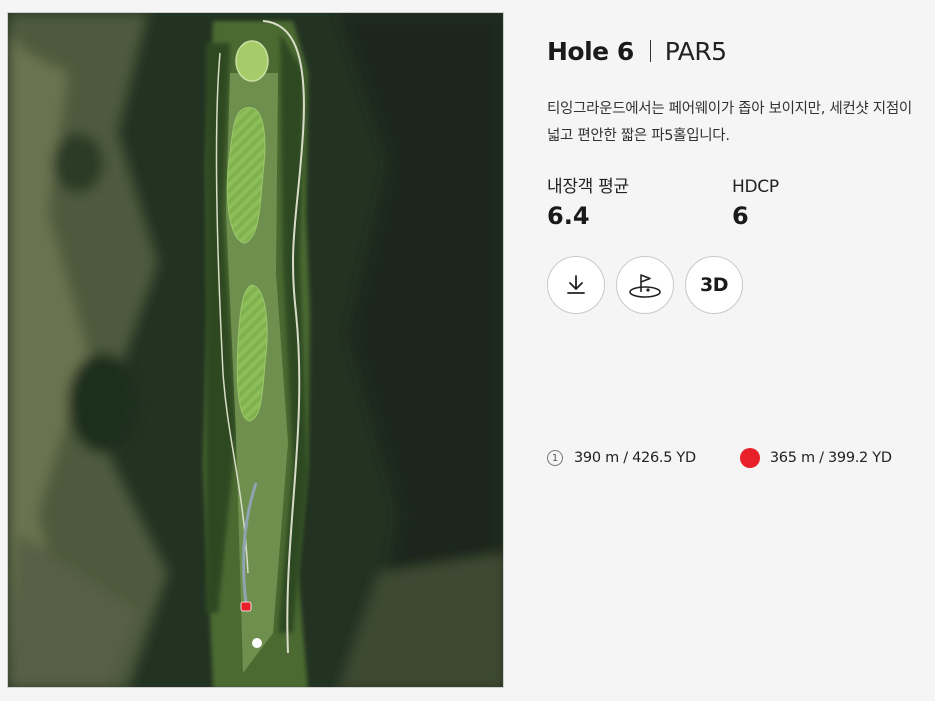  What do you see at coordinates (635, 458) in the screenshot?
I see `distance-text: 390 m / 426.5 YD` at bounding box center [635, 458].